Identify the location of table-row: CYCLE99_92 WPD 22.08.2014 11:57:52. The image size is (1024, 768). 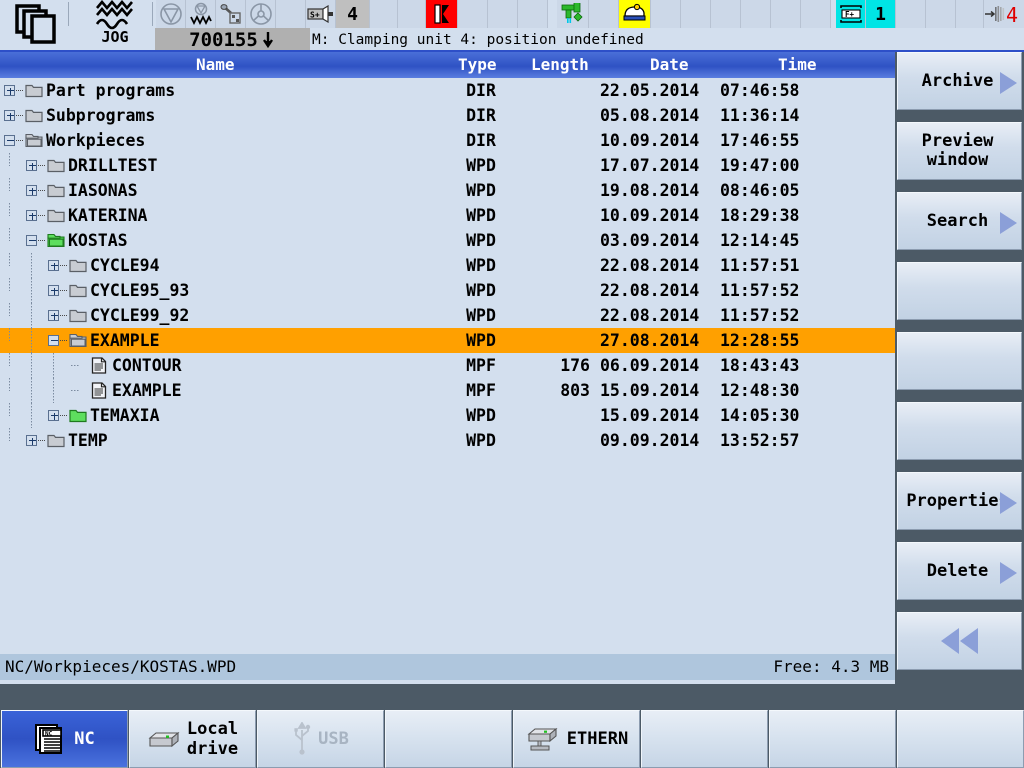
(447, 315).